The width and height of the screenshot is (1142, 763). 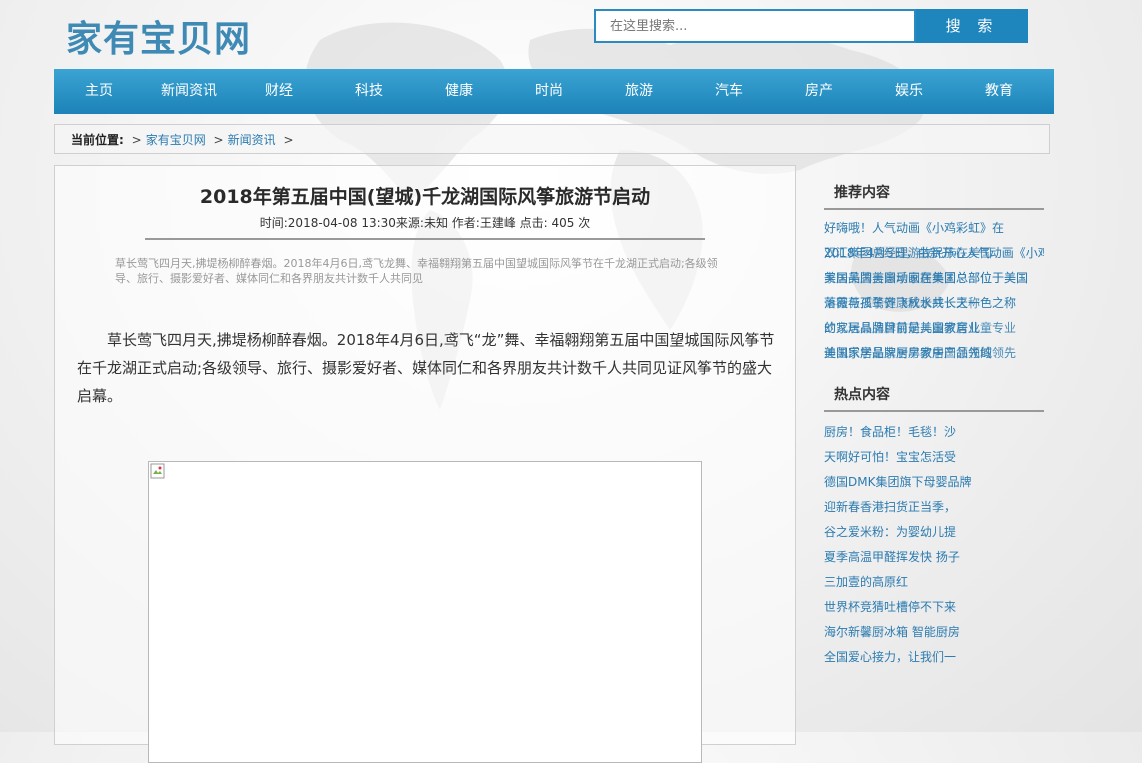 What do you see at coordinates (252, 140) in the screenshot?
I see `breadcrumb-link-news: 新闻资讯` at bounding box center [252, 140].